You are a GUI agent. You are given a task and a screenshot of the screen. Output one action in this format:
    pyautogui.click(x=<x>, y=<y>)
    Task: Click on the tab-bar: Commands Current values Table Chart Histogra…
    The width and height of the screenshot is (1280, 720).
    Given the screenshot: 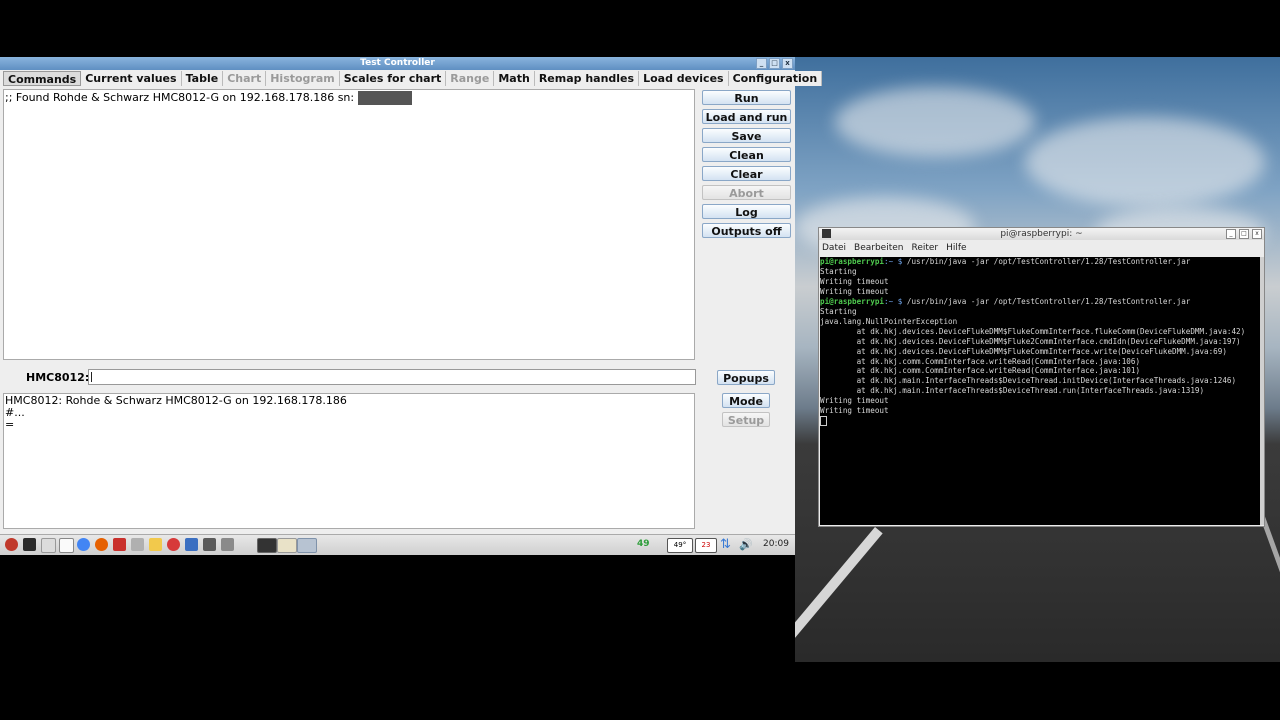 What is the action you would take?
    pyautogui.click(x=413, y=78)
    